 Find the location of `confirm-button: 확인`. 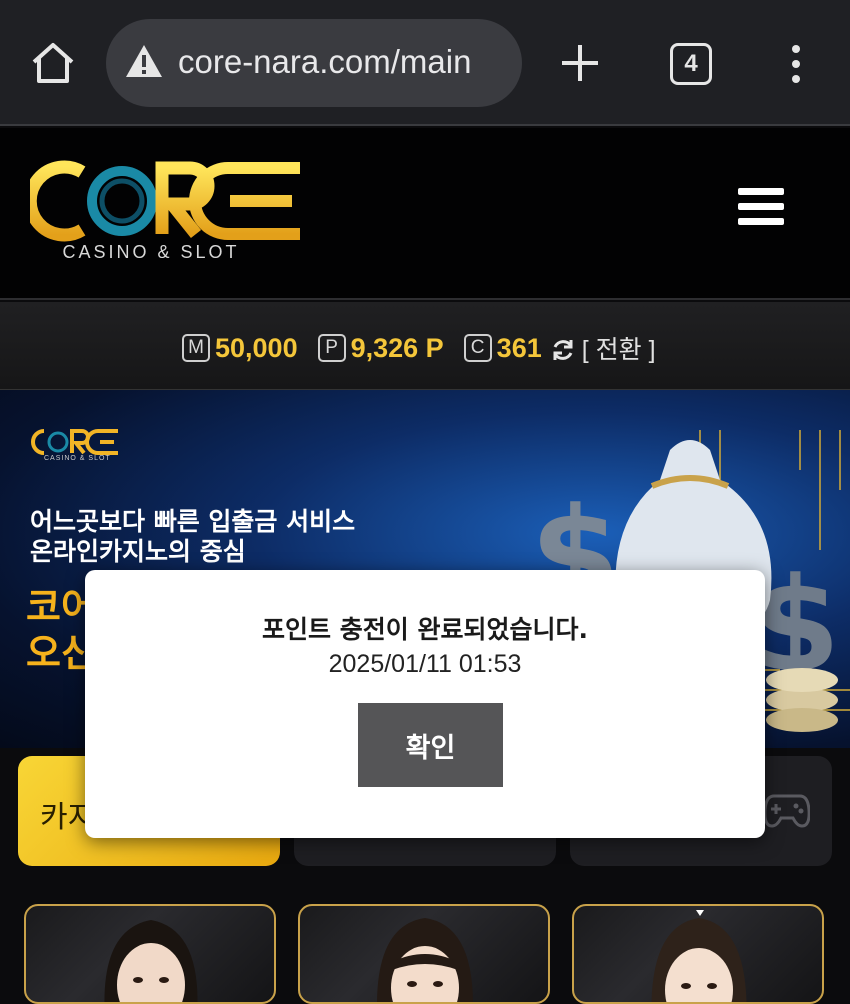

confirm-button: 확인 is located at coordinates (430, 745).